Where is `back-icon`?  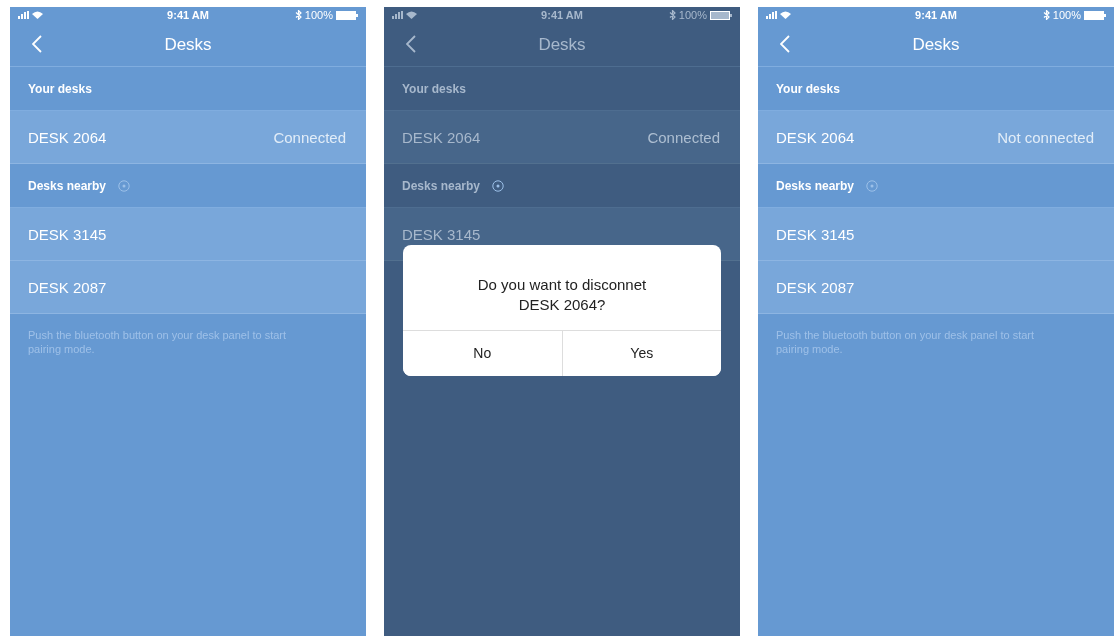 back-icon is located at coordinates (411, 44).